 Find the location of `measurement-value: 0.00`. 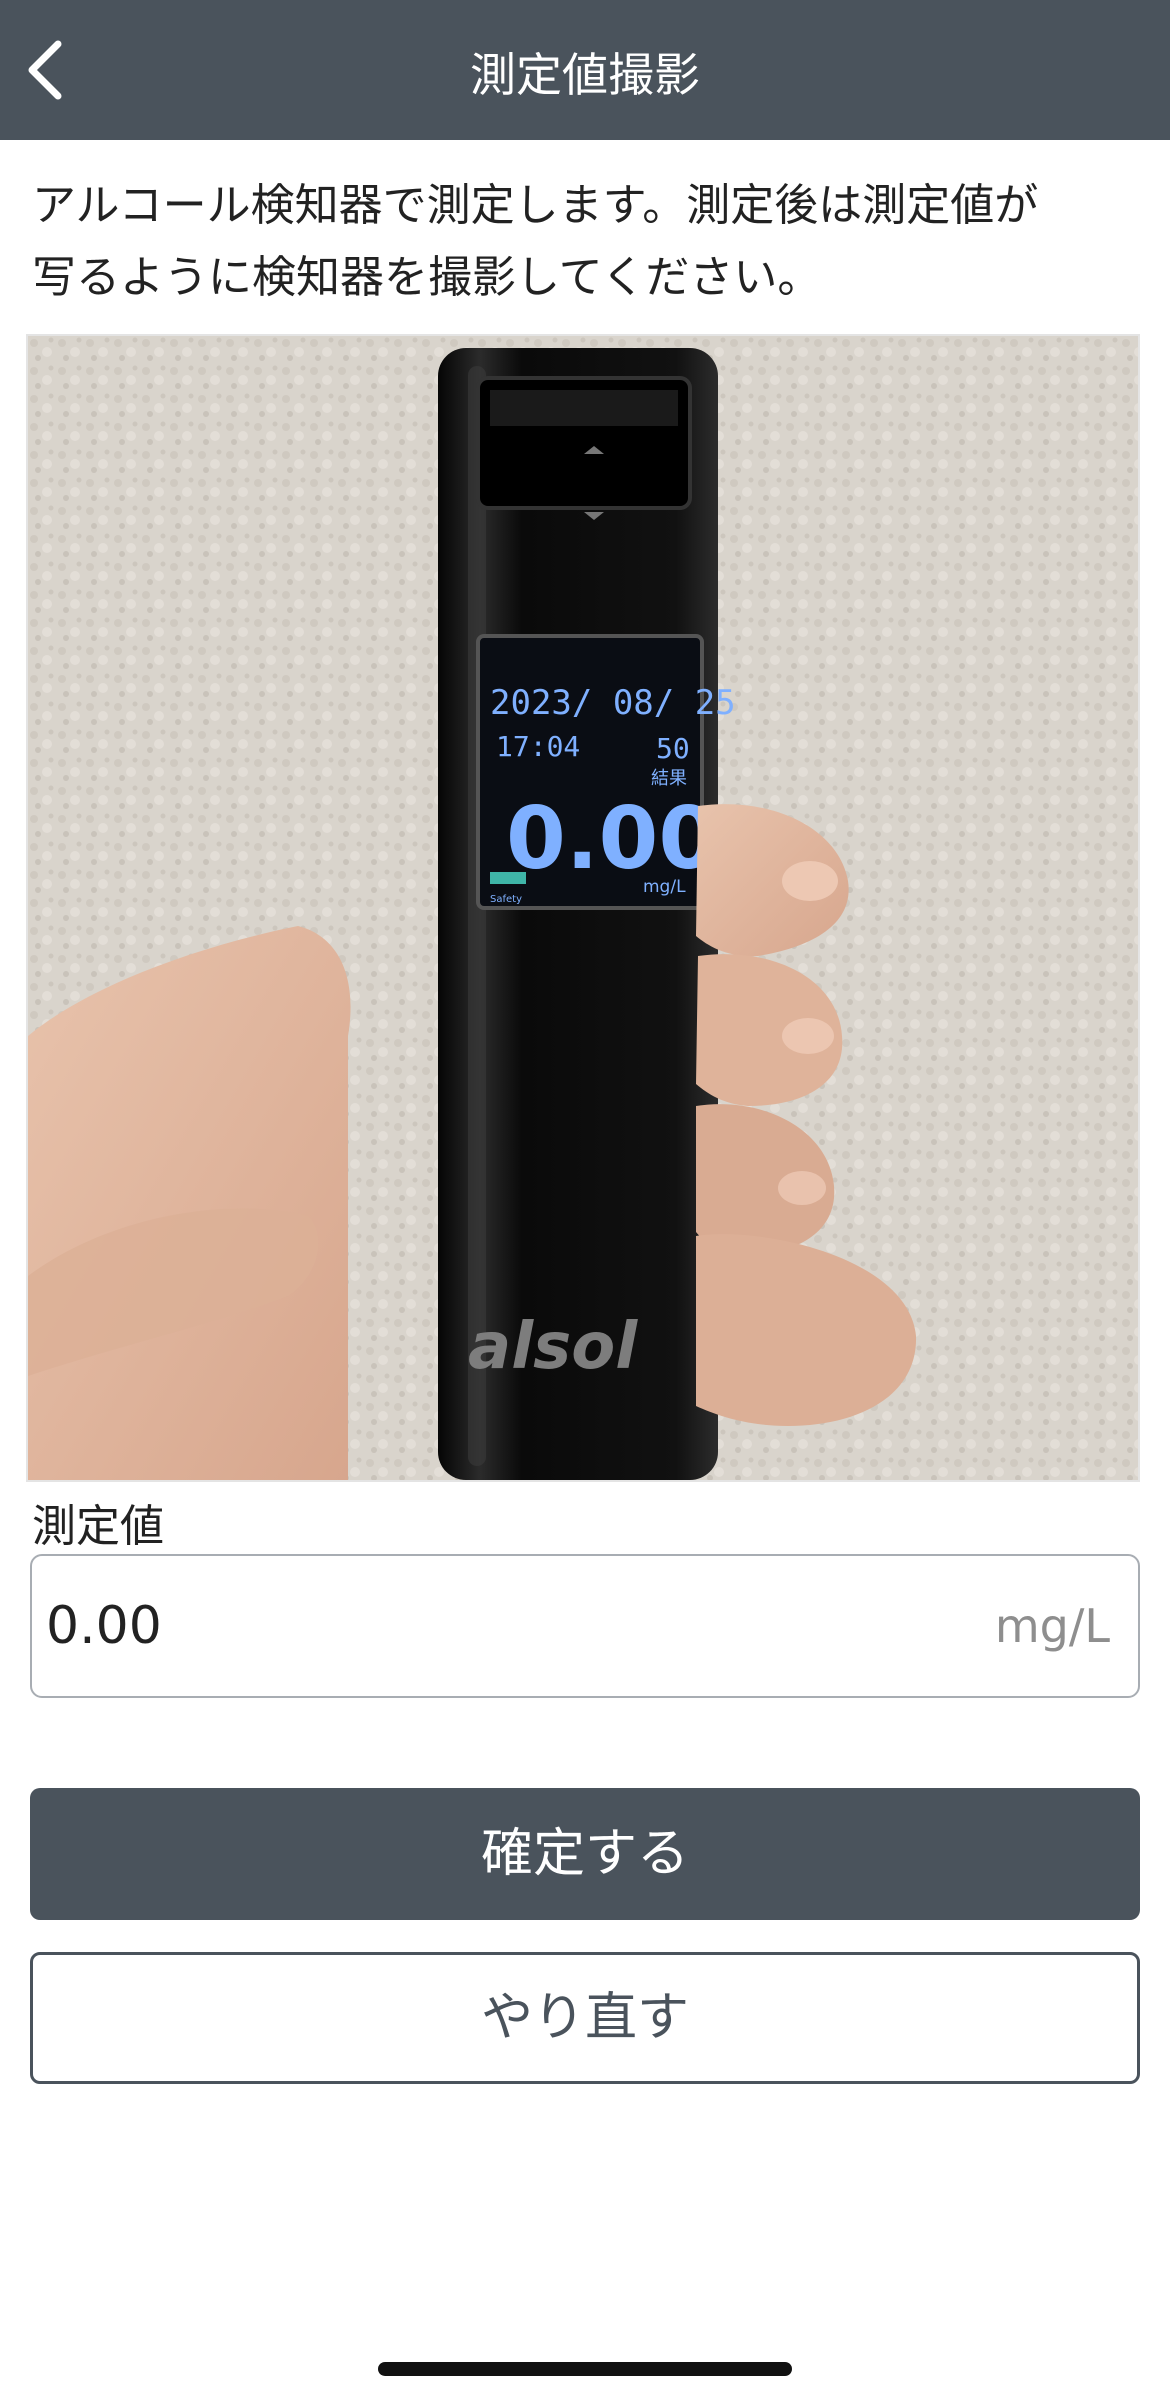

measurement-value: 0.00 is located at coordinates (104, 1626).